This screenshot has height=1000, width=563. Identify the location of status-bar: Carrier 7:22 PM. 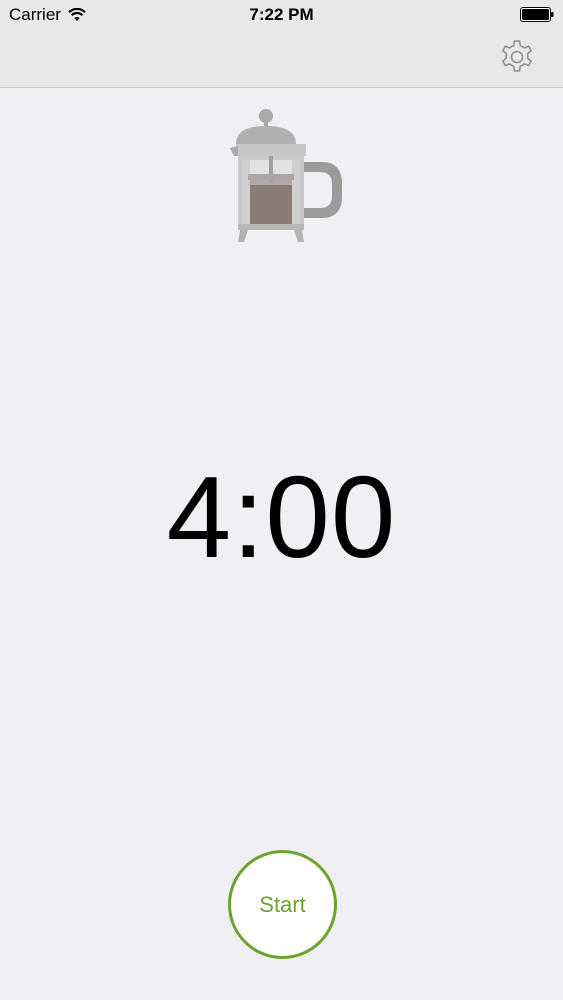
(281, 15).